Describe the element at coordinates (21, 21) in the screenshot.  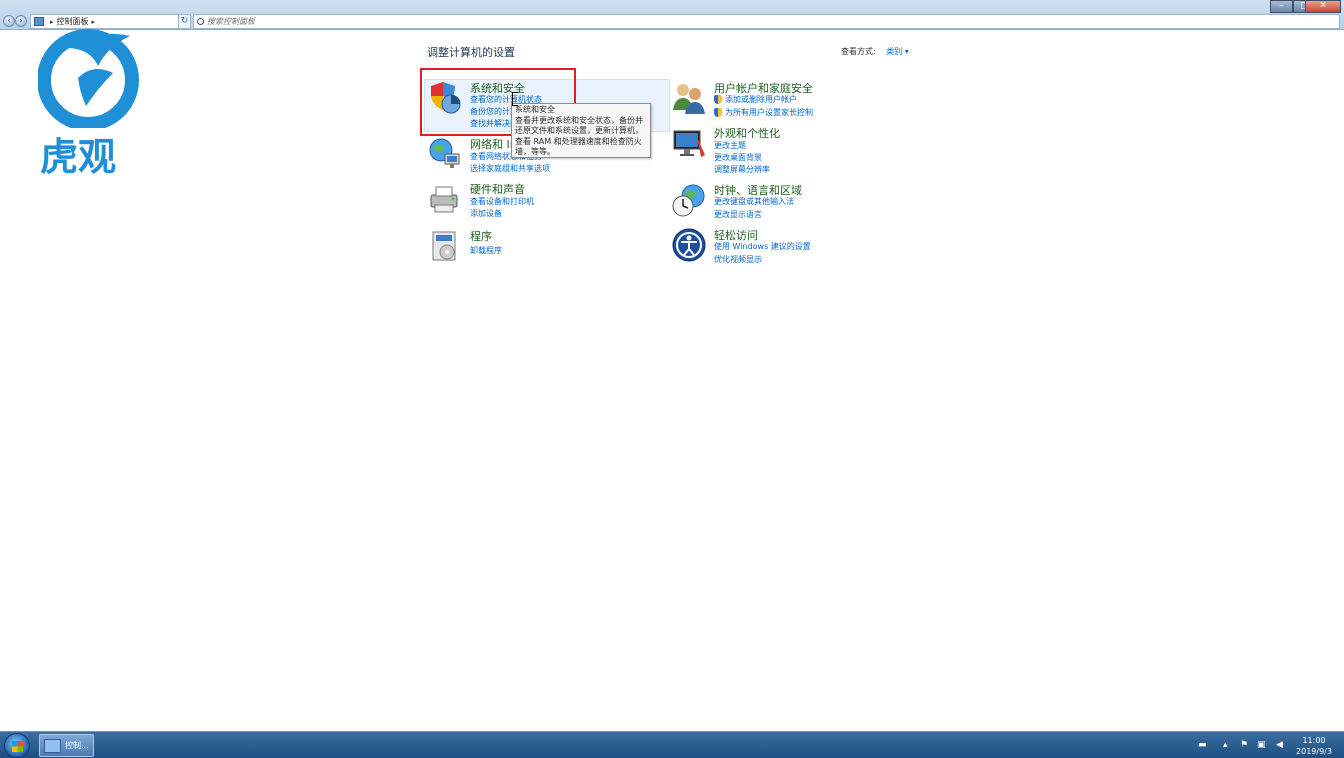
I see `forward-button: ›` at that location.